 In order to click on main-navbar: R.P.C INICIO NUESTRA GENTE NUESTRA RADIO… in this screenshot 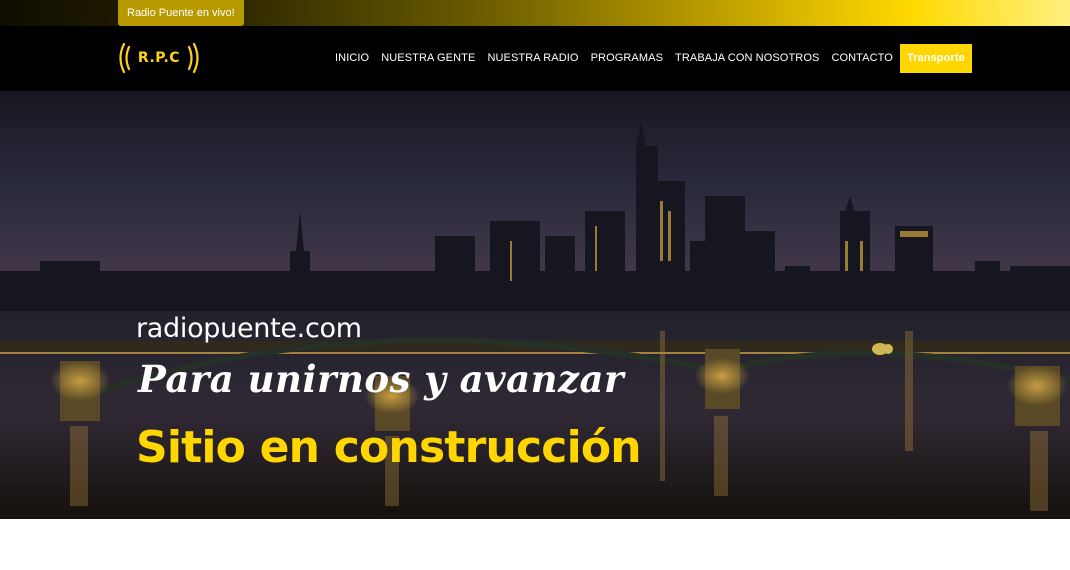, I will do `click(535, 58)`.